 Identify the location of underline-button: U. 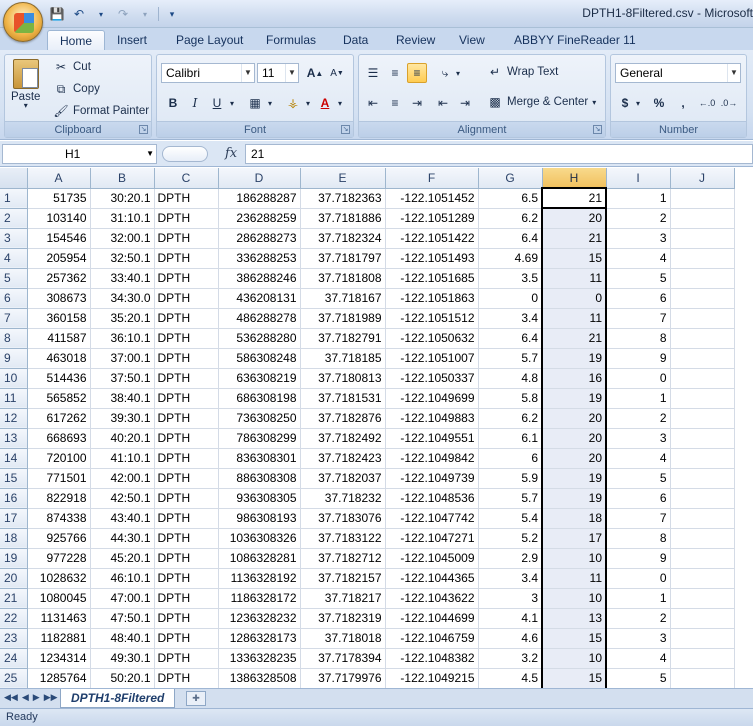
(217, 103).